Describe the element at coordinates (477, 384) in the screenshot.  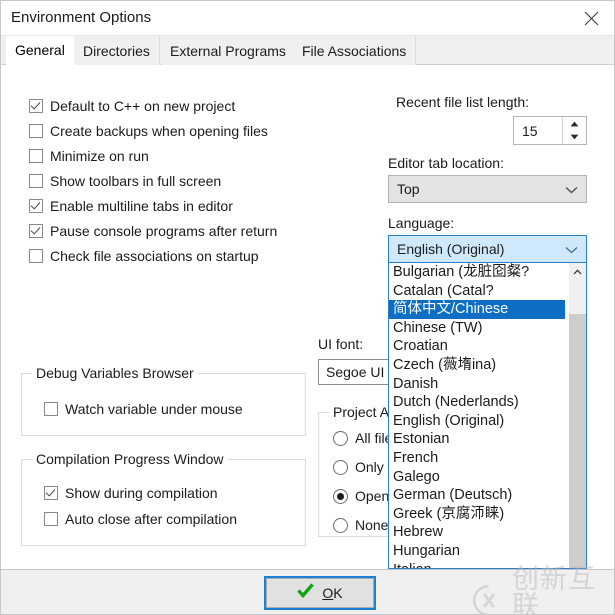
I see `dropdown-option: Danish` at that location.